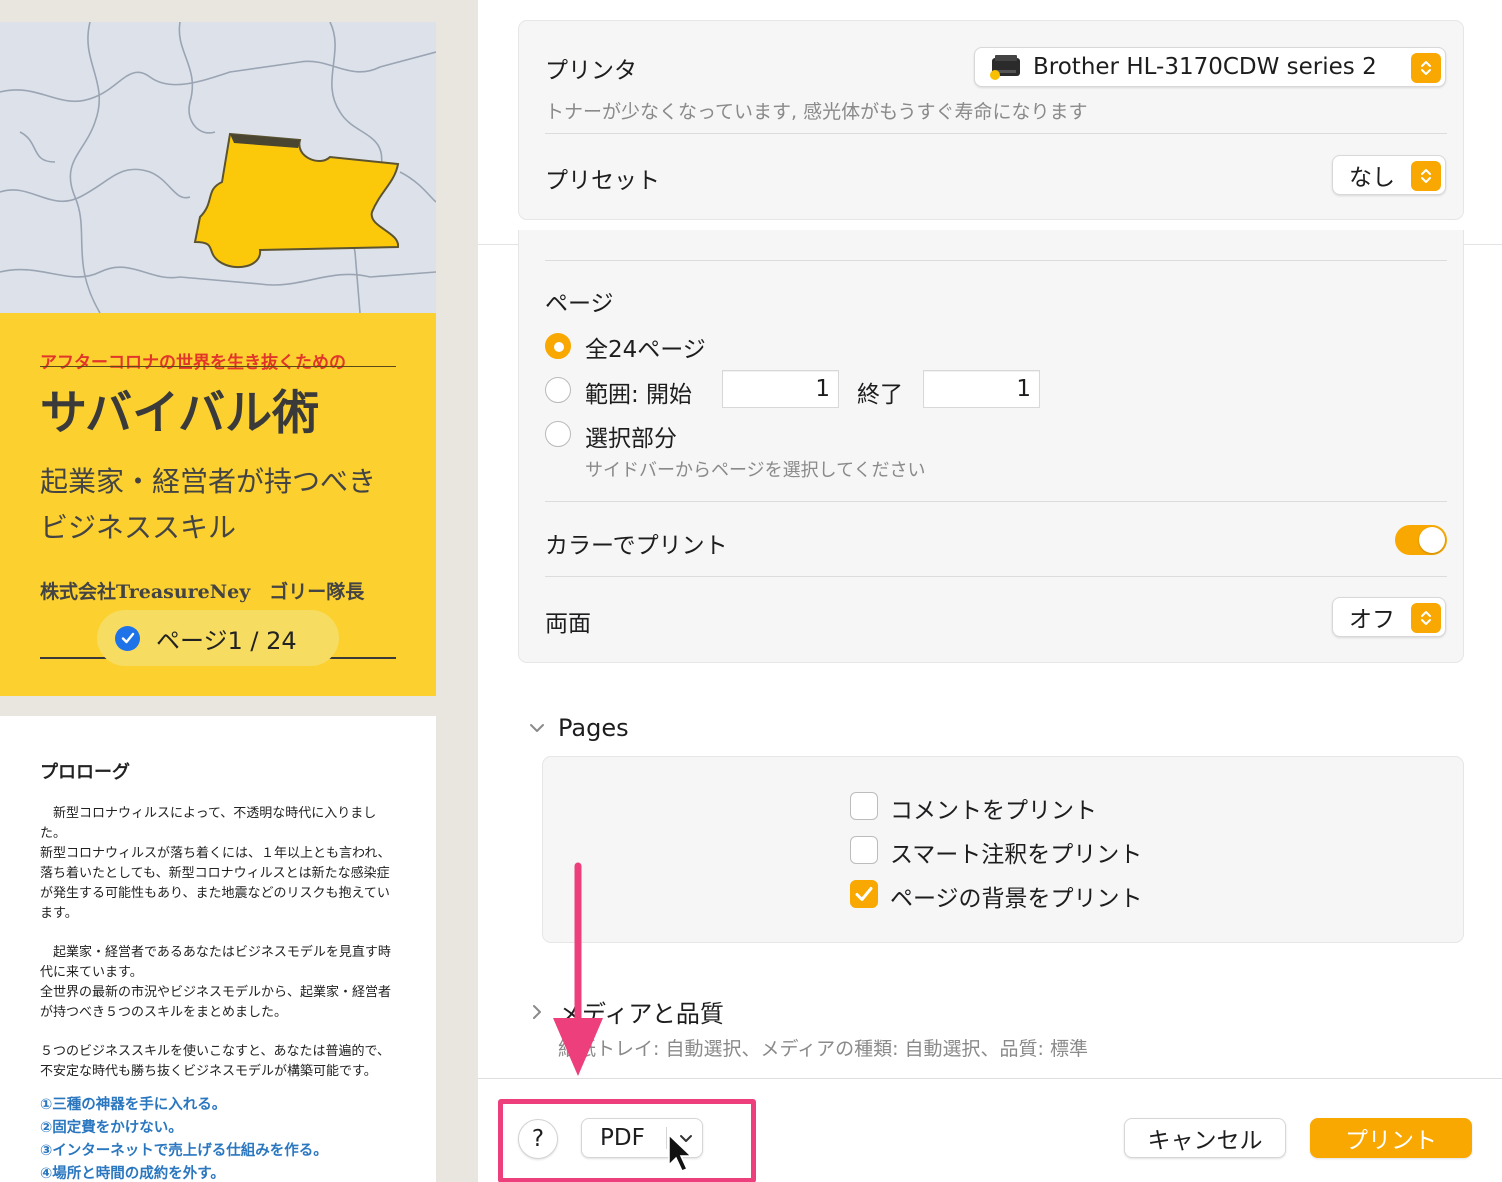 The image size is (1502, 1182). I want to click on all-pages-label: 全24ページ, so click(645, 347).